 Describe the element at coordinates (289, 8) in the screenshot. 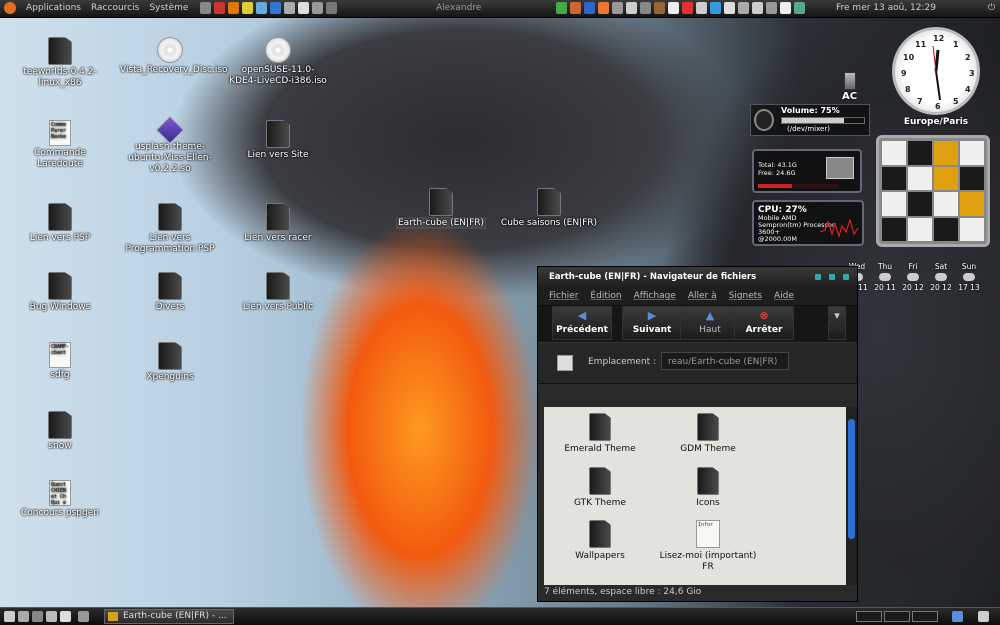

I see `gear-icon` at that location.